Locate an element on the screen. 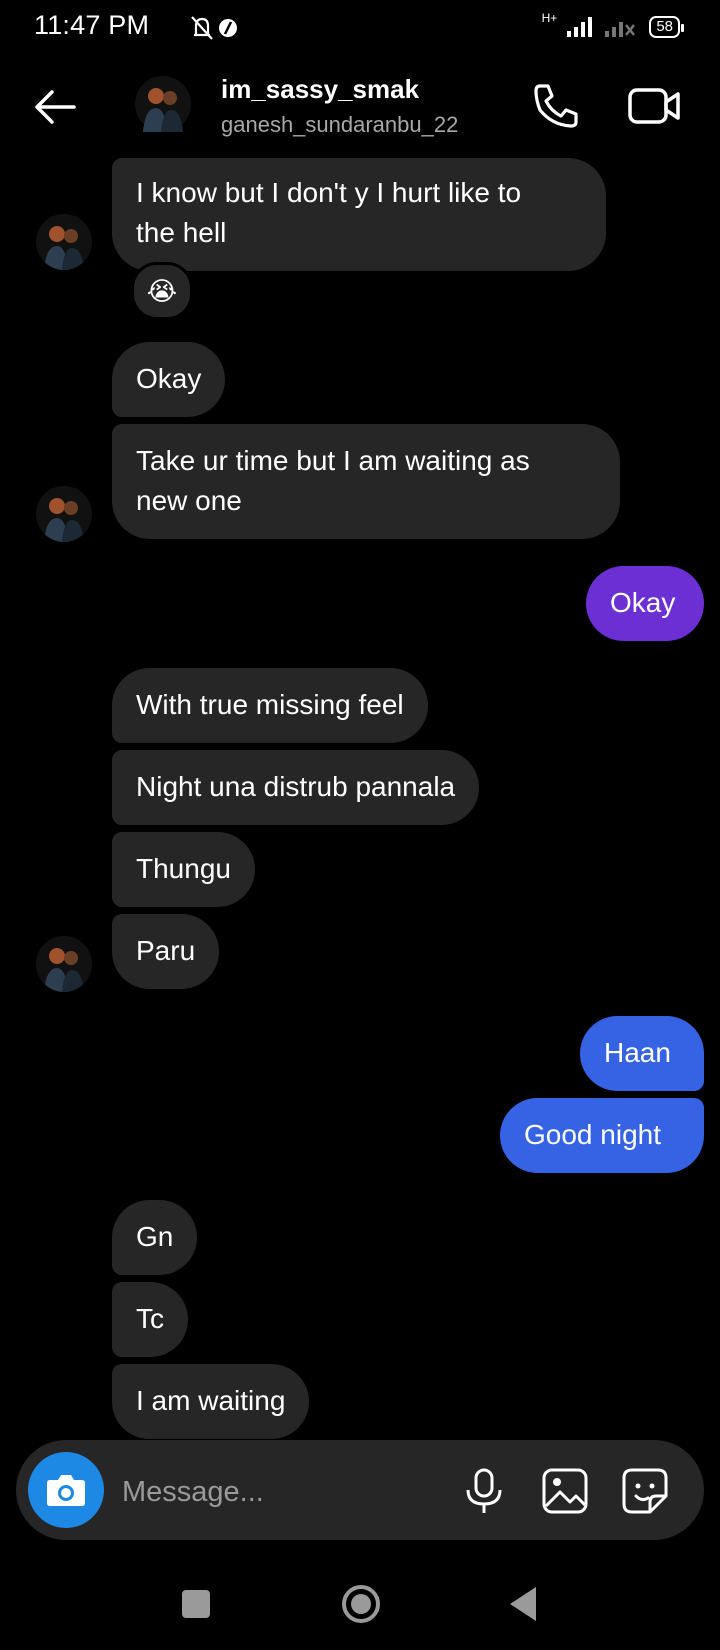  recent-apps-button is located at coordinates (196, 1604).